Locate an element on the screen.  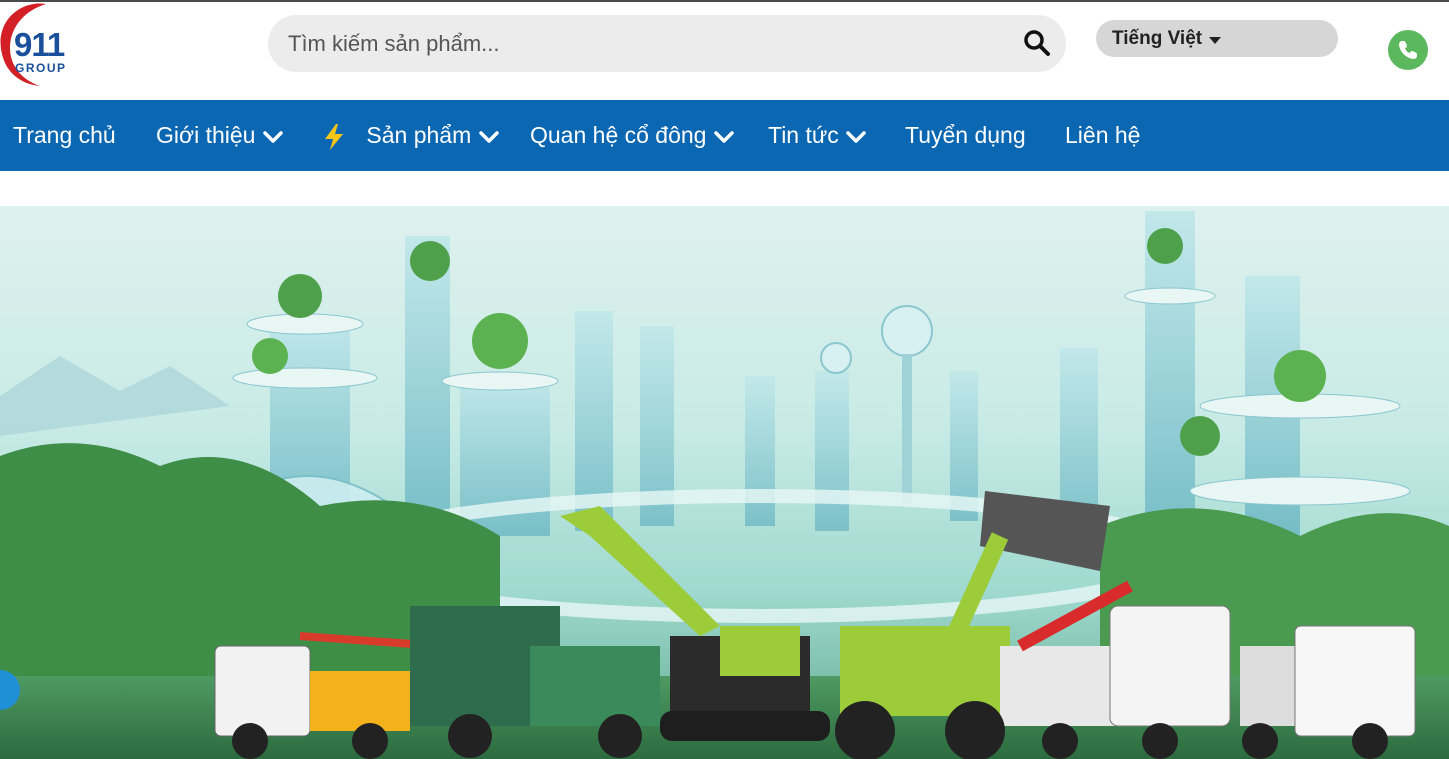
nav-item-label: Liên hệ is located at coordinates (1103, 135).